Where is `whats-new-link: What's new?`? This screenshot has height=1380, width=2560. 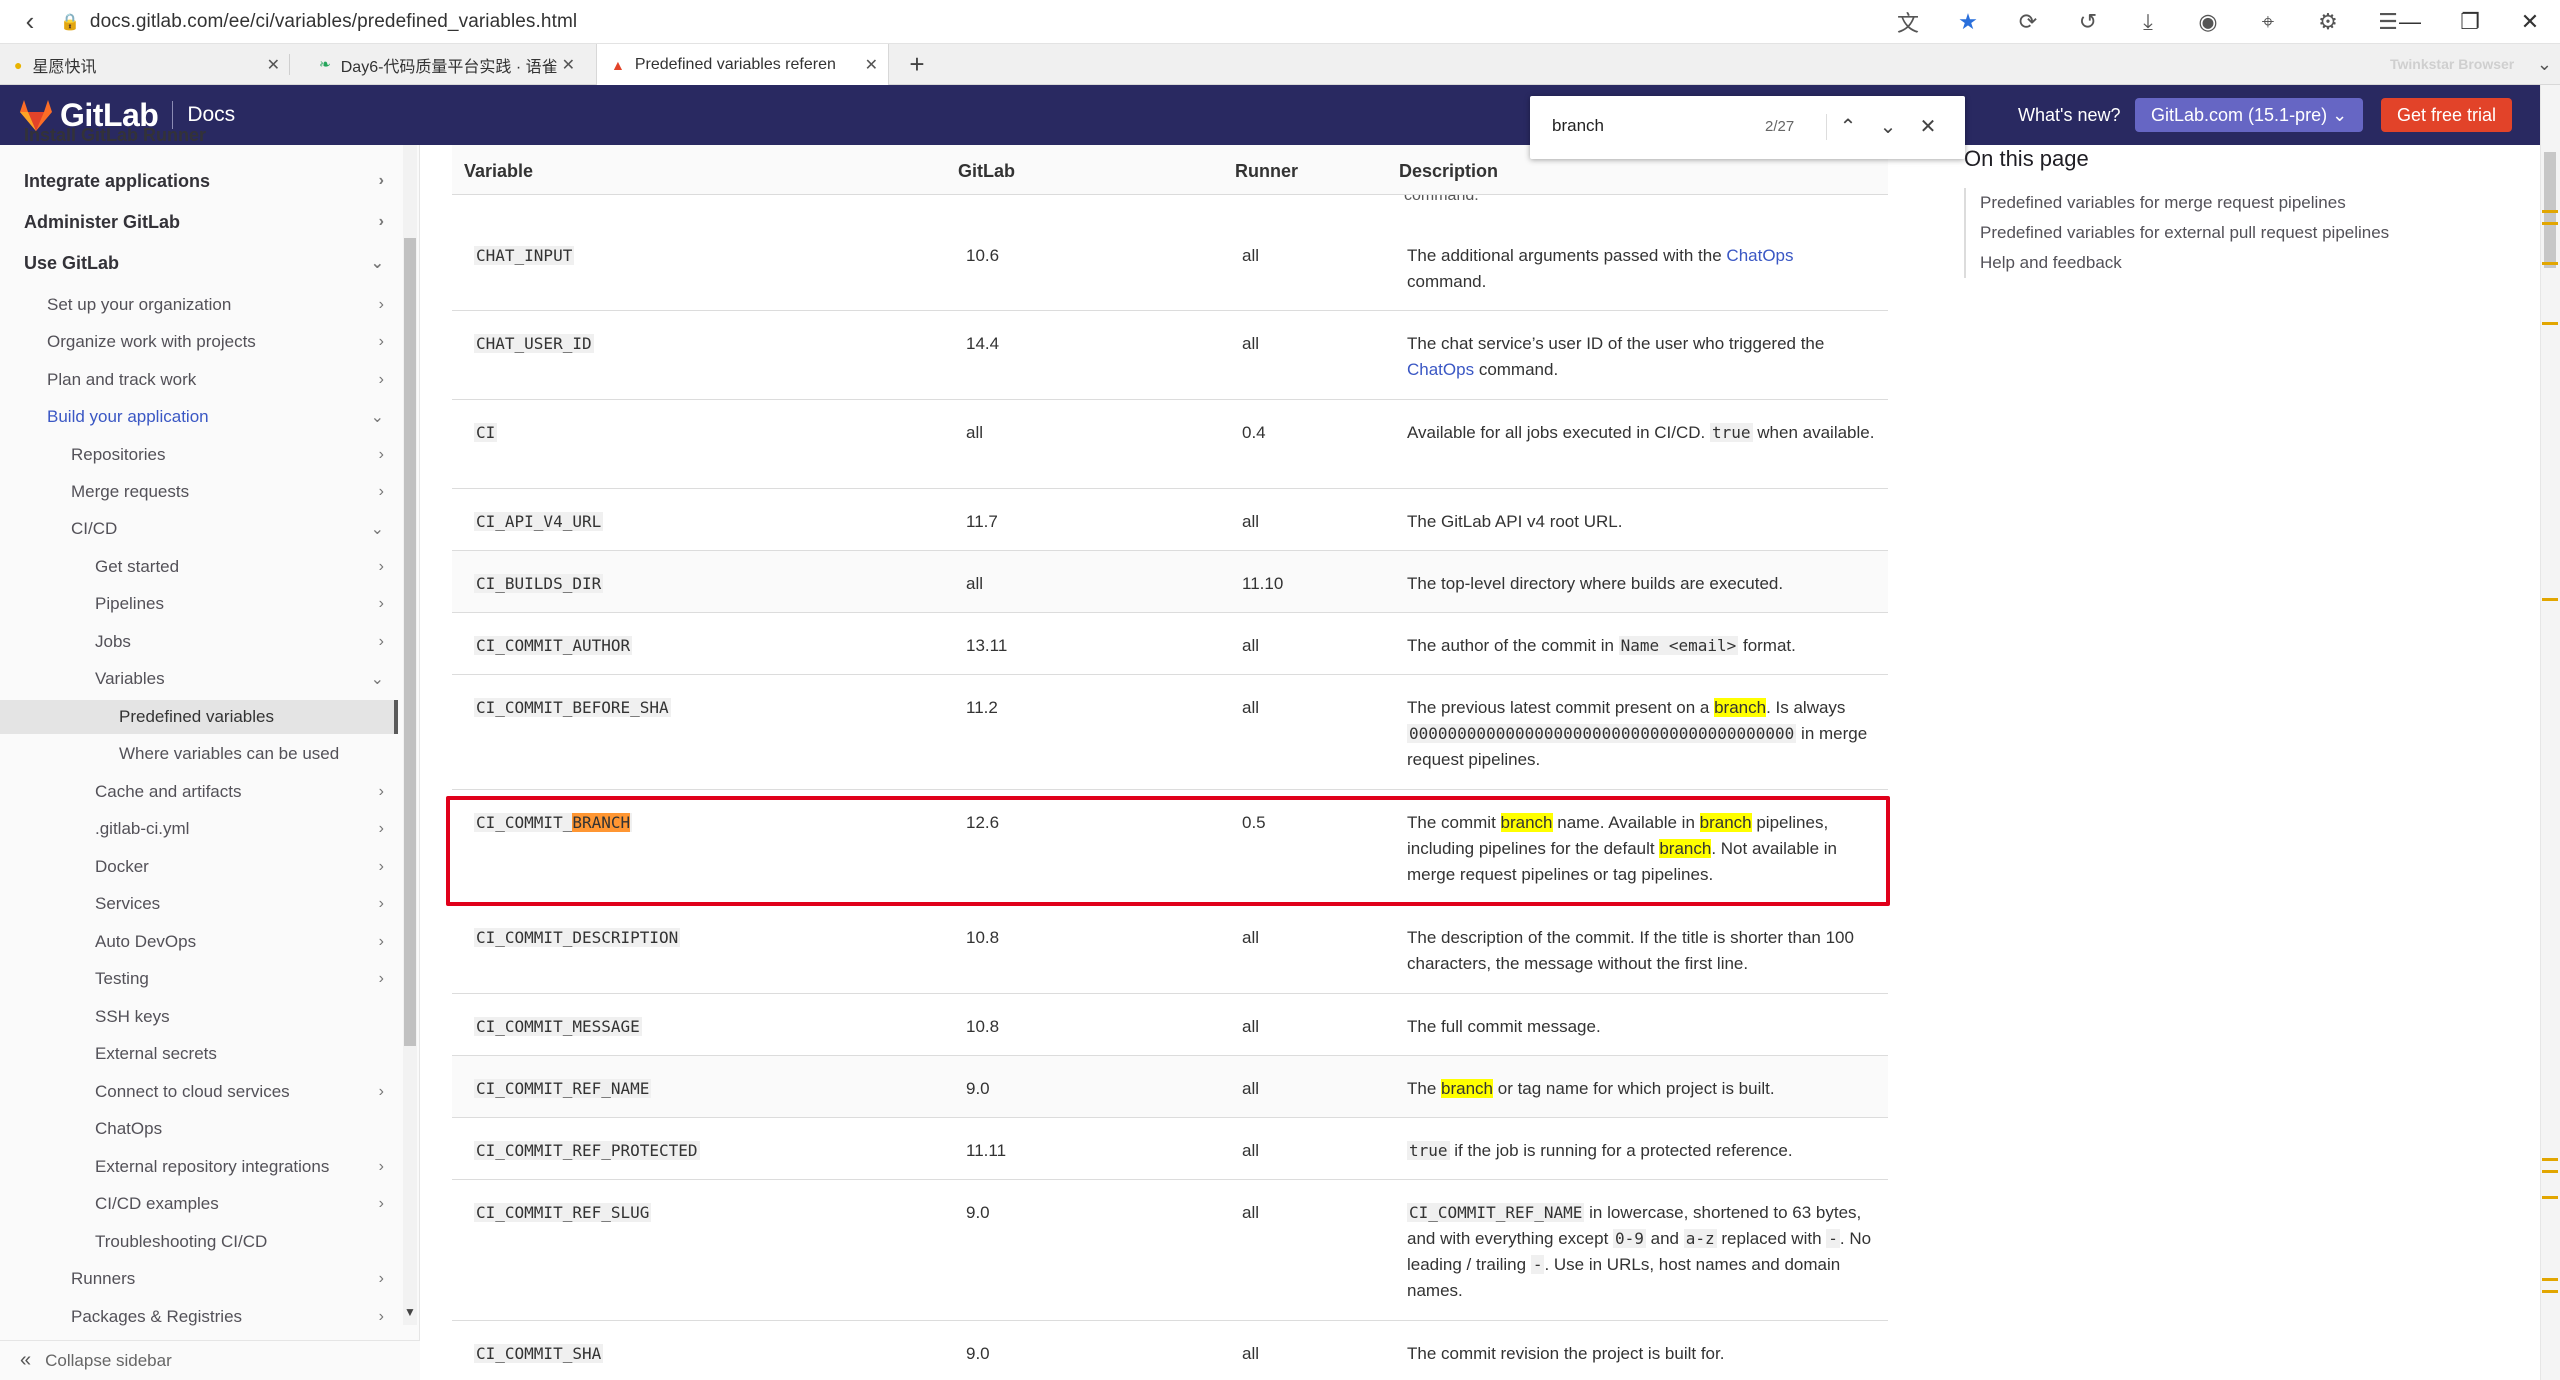
whats-new-link: What's new? is located at coordinates (2069, 115).